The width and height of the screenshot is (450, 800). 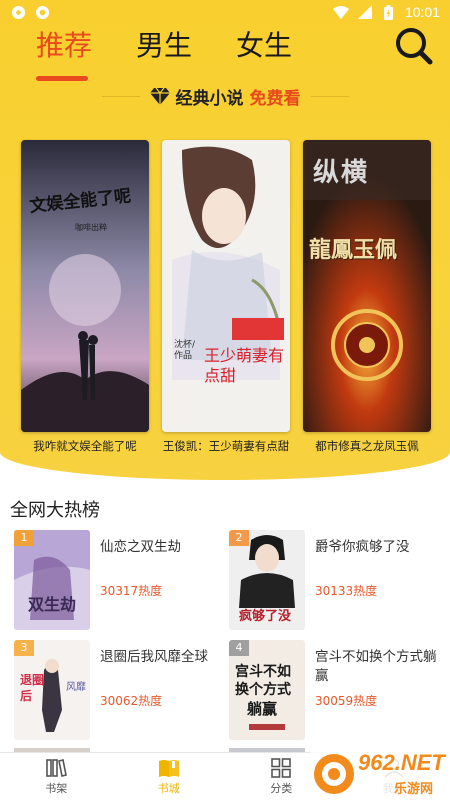 What do you see at coordinates (168, 768) in the screenshot?
I see `book-open-icon` at bounding box center [168, 768].